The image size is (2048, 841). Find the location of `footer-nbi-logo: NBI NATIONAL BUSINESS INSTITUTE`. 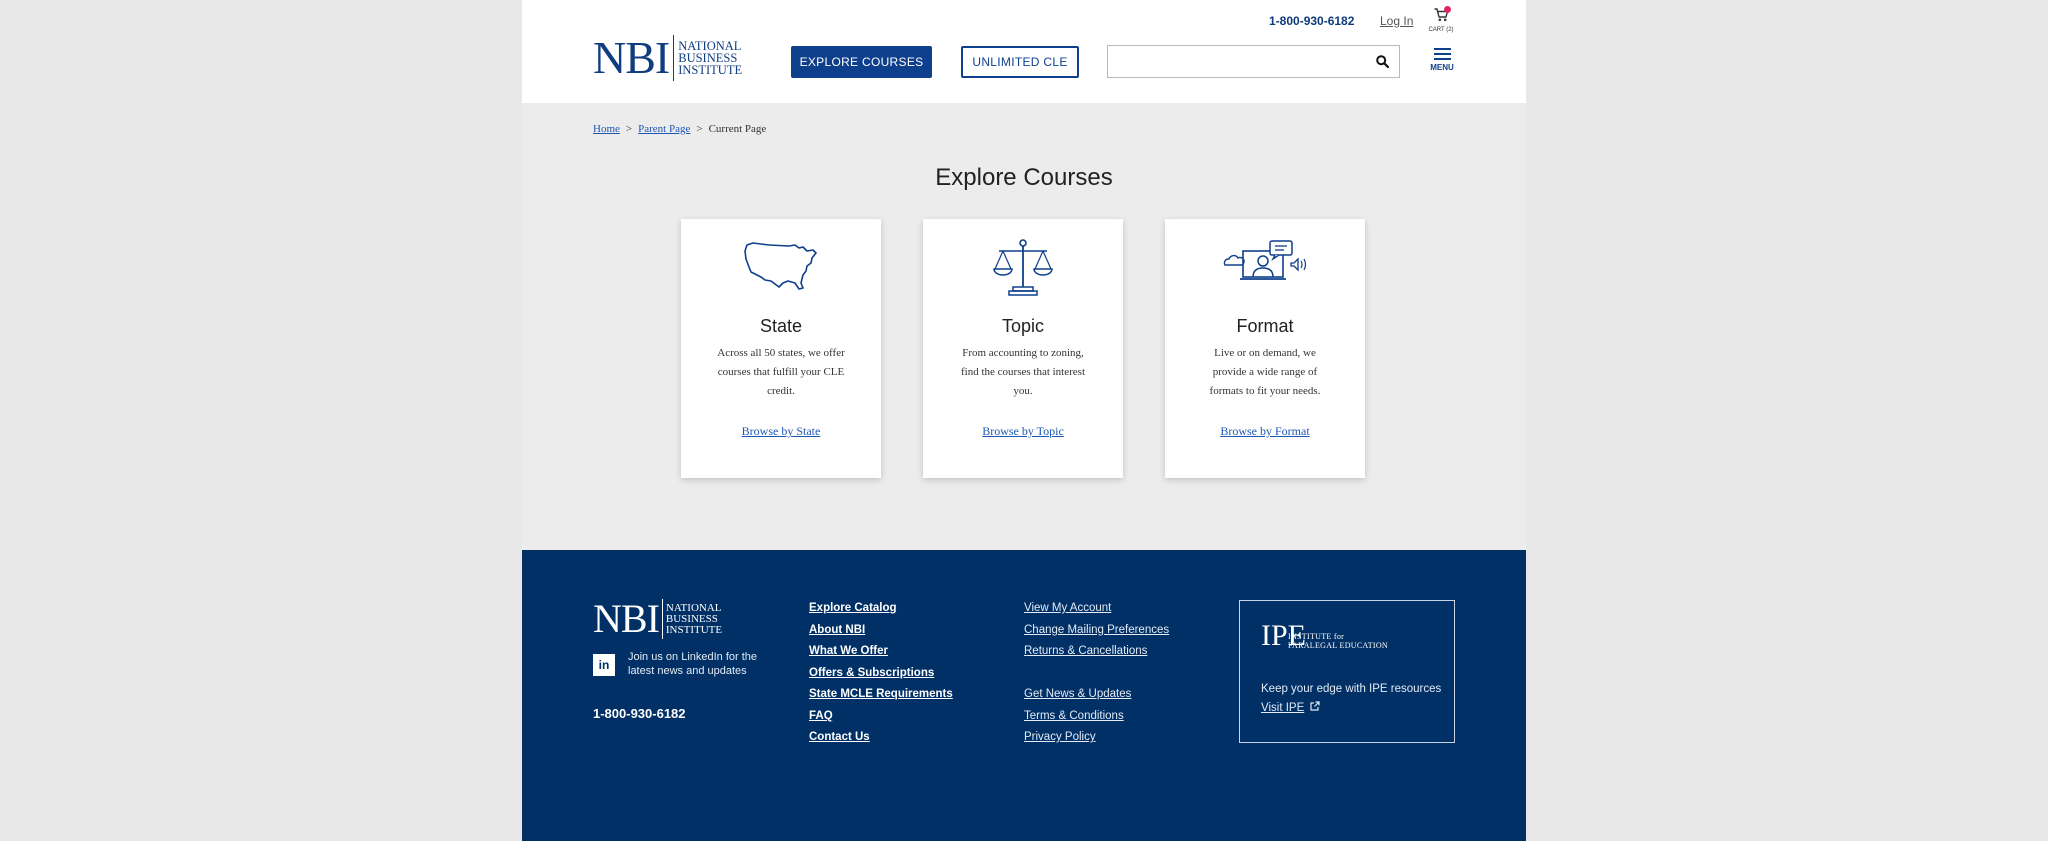

footer-nbi-logo: NBI NATIONAL BUSINESS INSTITUTE is located at coordinates (657, 619).